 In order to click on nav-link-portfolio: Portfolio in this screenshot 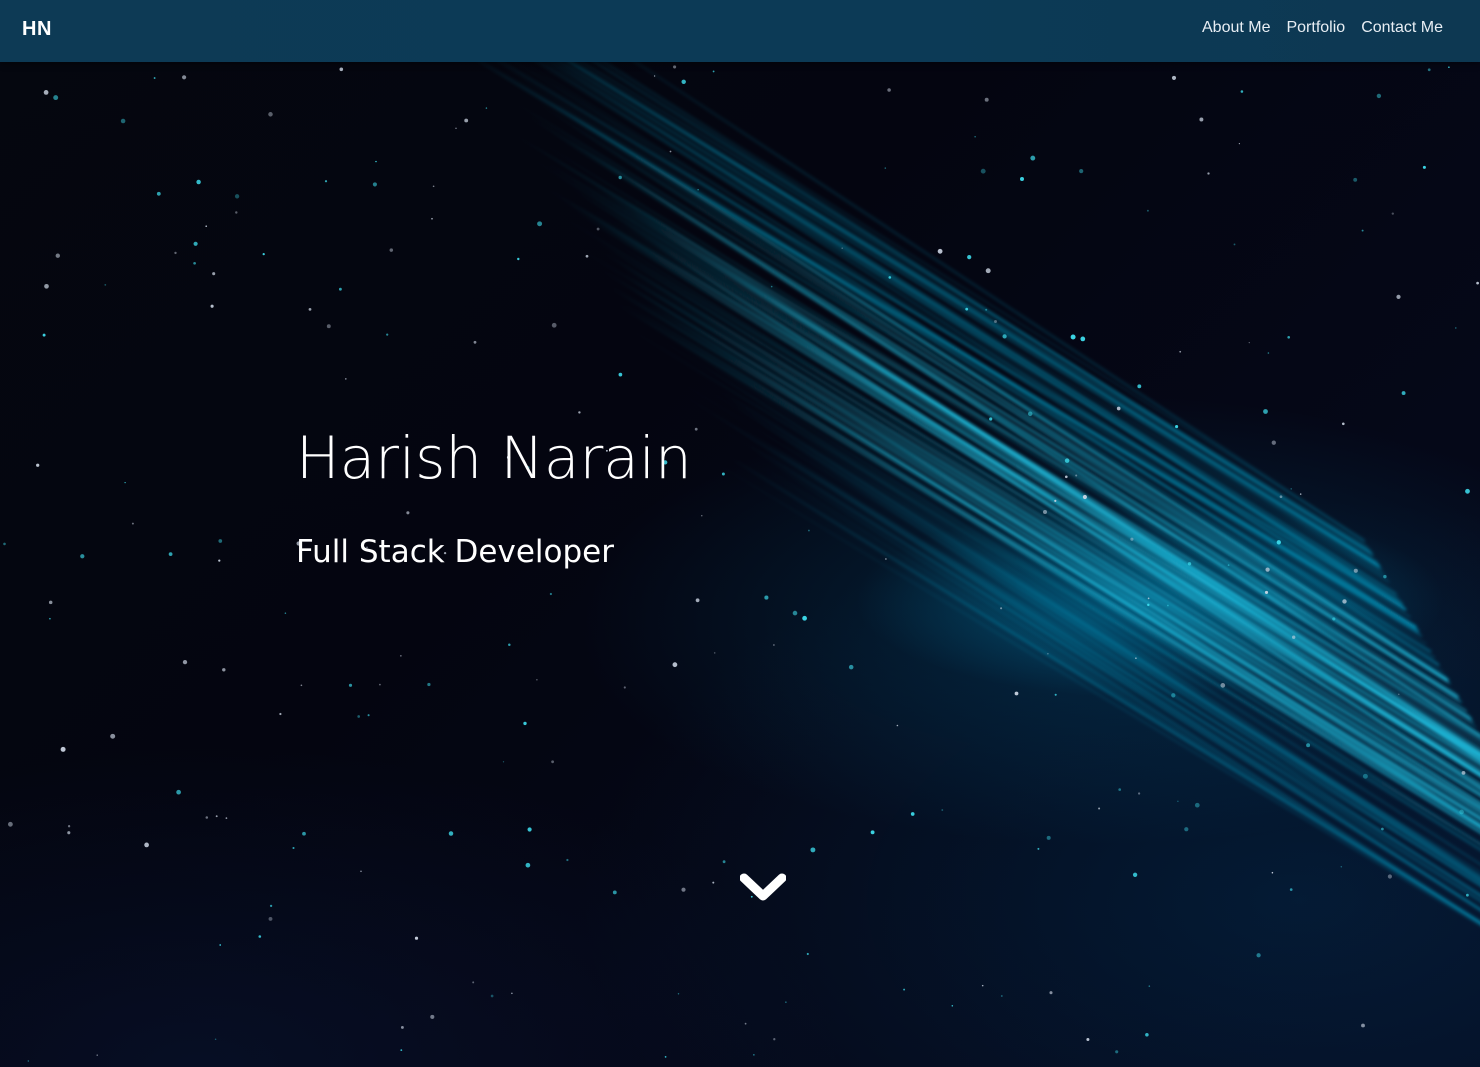, I will do `click(1315, 28)`.